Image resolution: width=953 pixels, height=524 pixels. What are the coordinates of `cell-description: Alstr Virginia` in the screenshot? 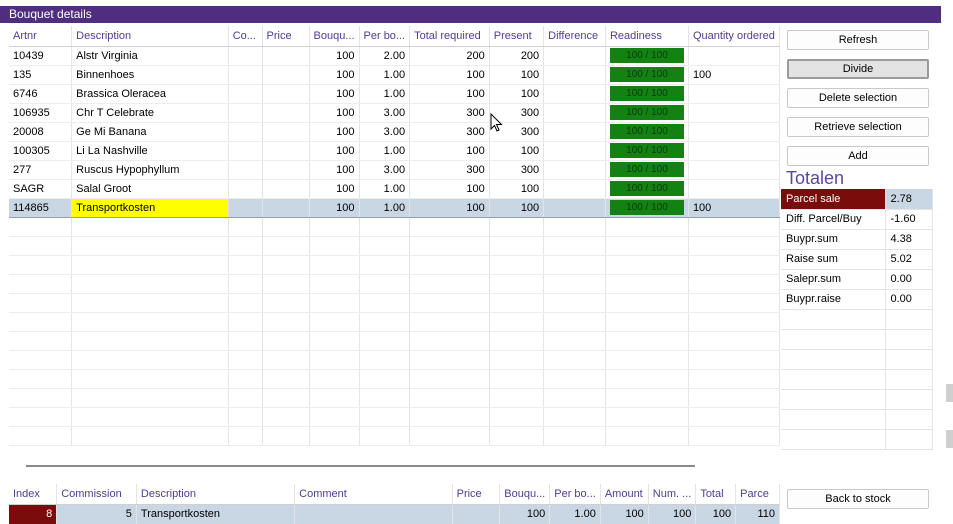 It's located at (150, 56).